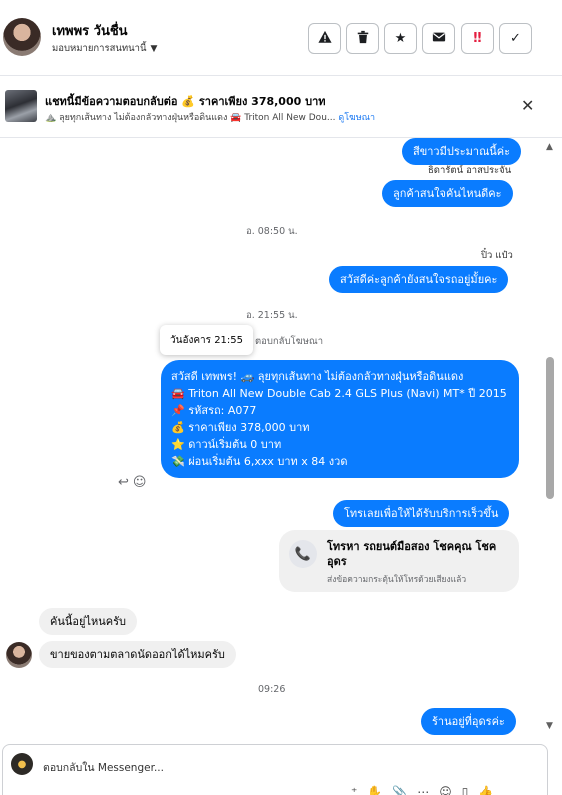  Describe the element at coordinates (22, 37) in the screenshot. I see `contact-avatar` at that location.